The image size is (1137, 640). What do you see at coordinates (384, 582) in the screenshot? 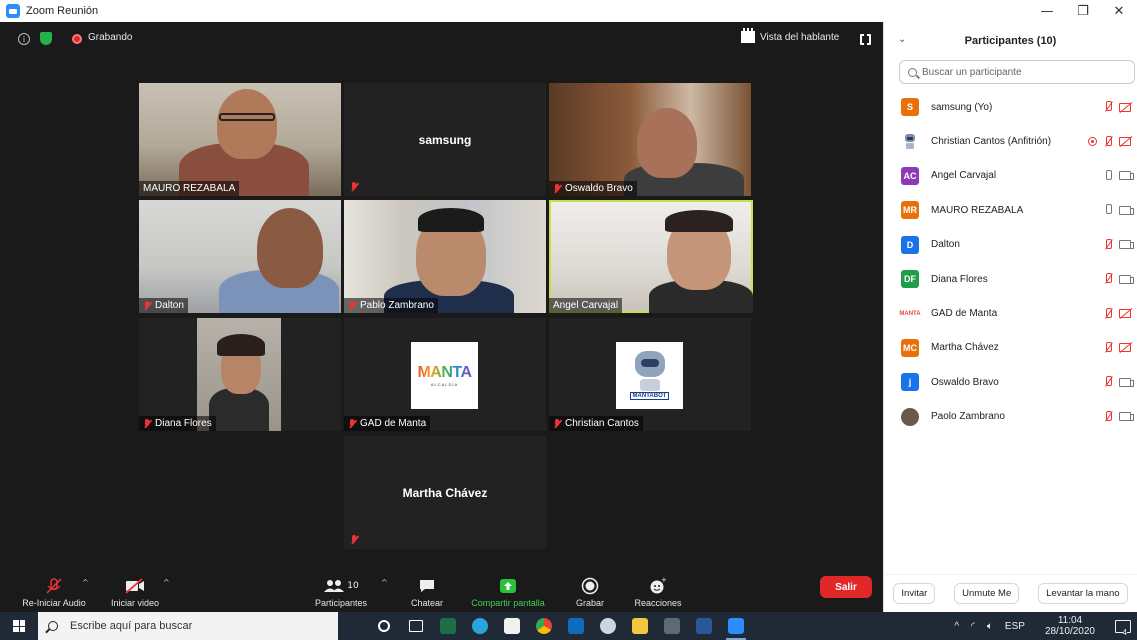
I see `participants-caret-icon: ^` at bounding box center [384, 582].